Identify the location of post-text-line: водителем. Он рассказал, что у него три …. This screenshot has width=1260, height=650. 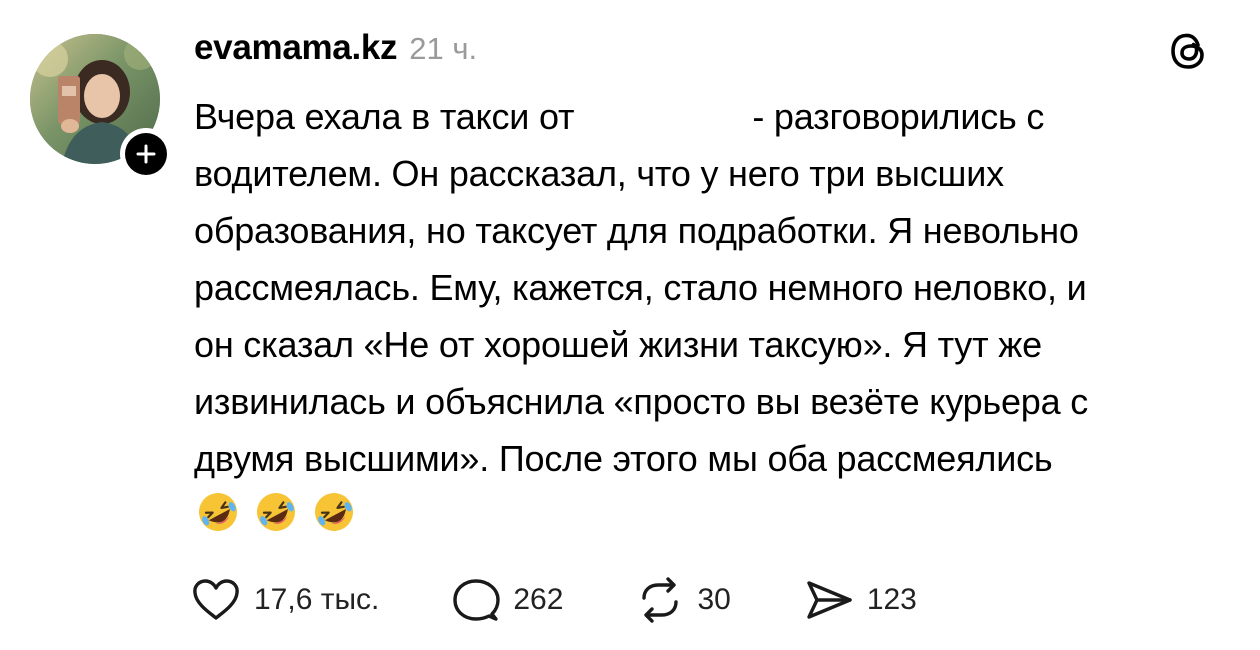
(599, 173).